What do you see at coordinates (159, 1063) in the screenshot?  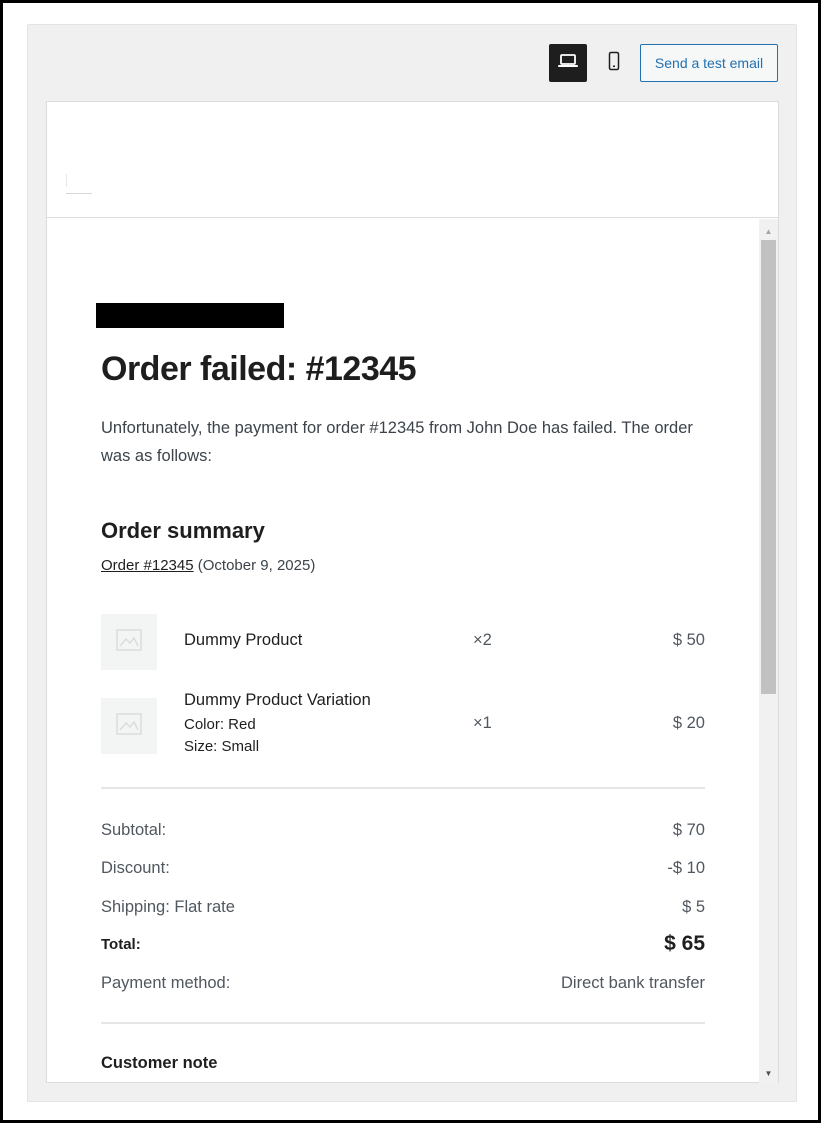 I see `customer-note-heading: Customer note` at bounding box center [159, 1063].